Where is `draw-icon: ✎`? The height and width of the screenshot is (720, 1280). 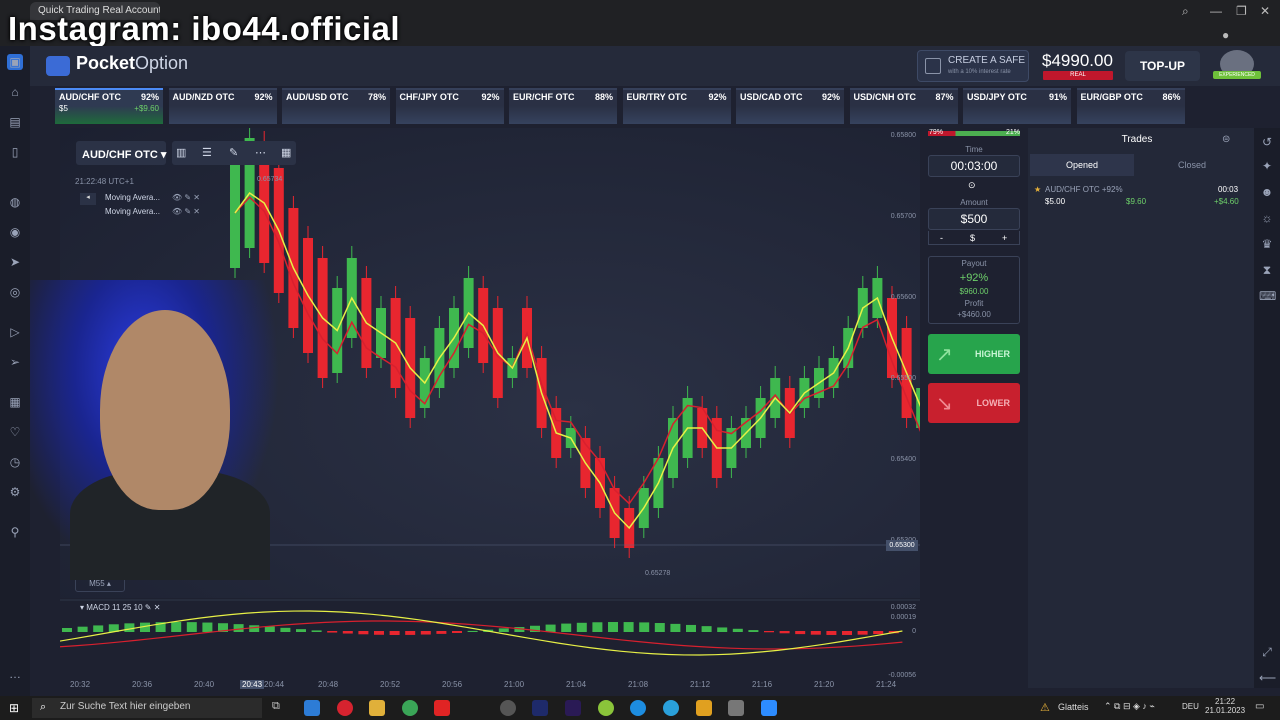 draw-icon: ✎ is located at coordinates (233, 152).